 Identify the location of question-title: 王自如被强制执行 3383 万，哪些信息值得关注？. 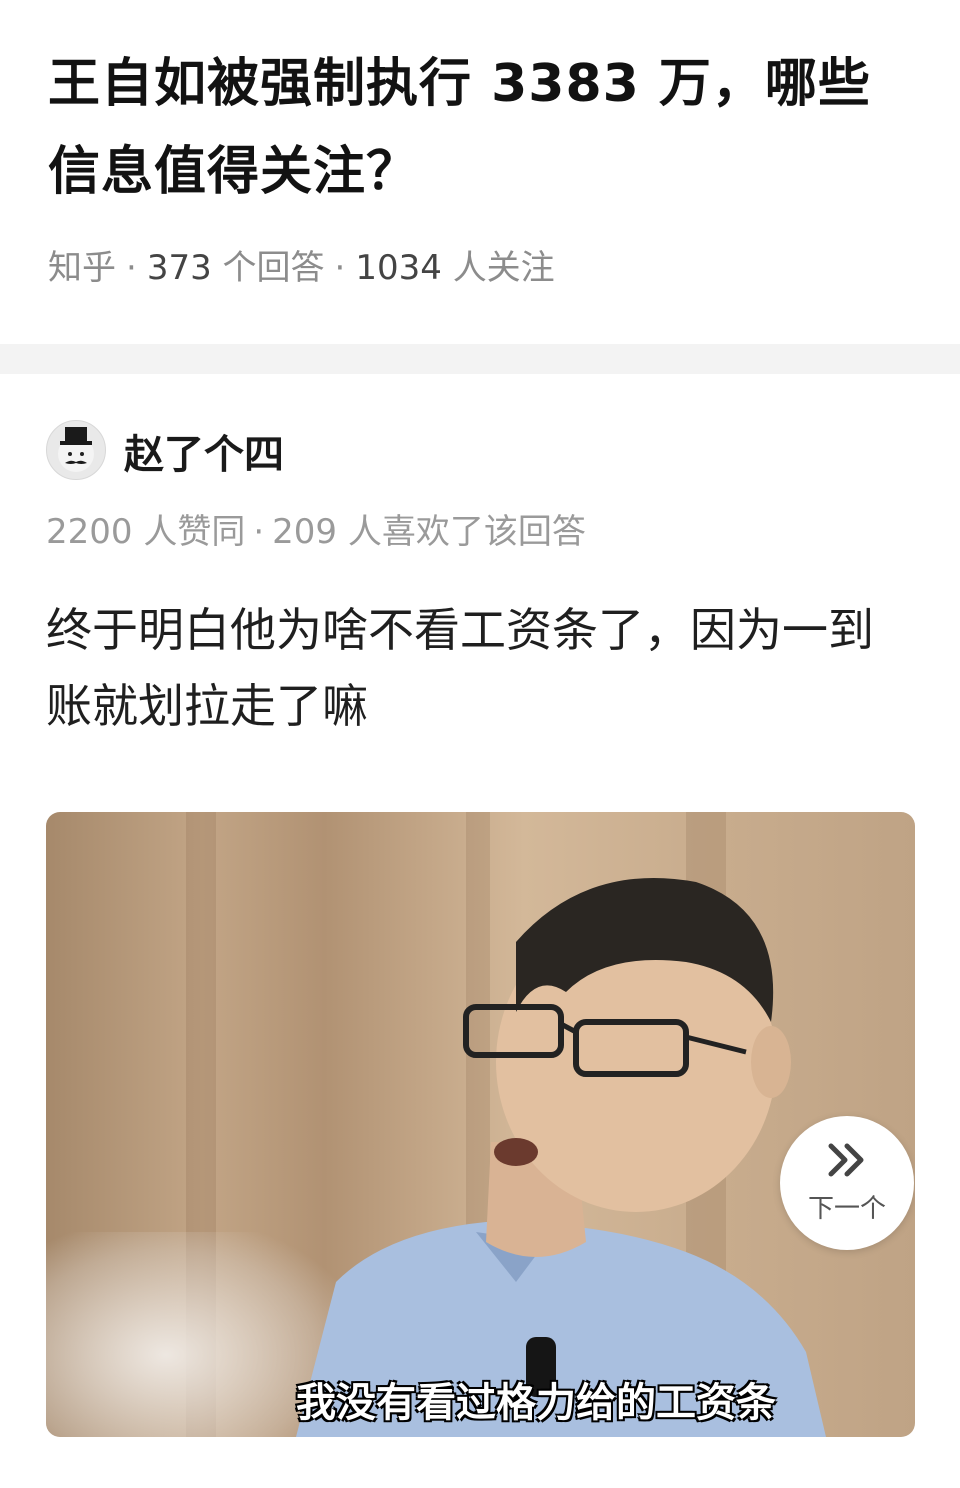
(483, 128).